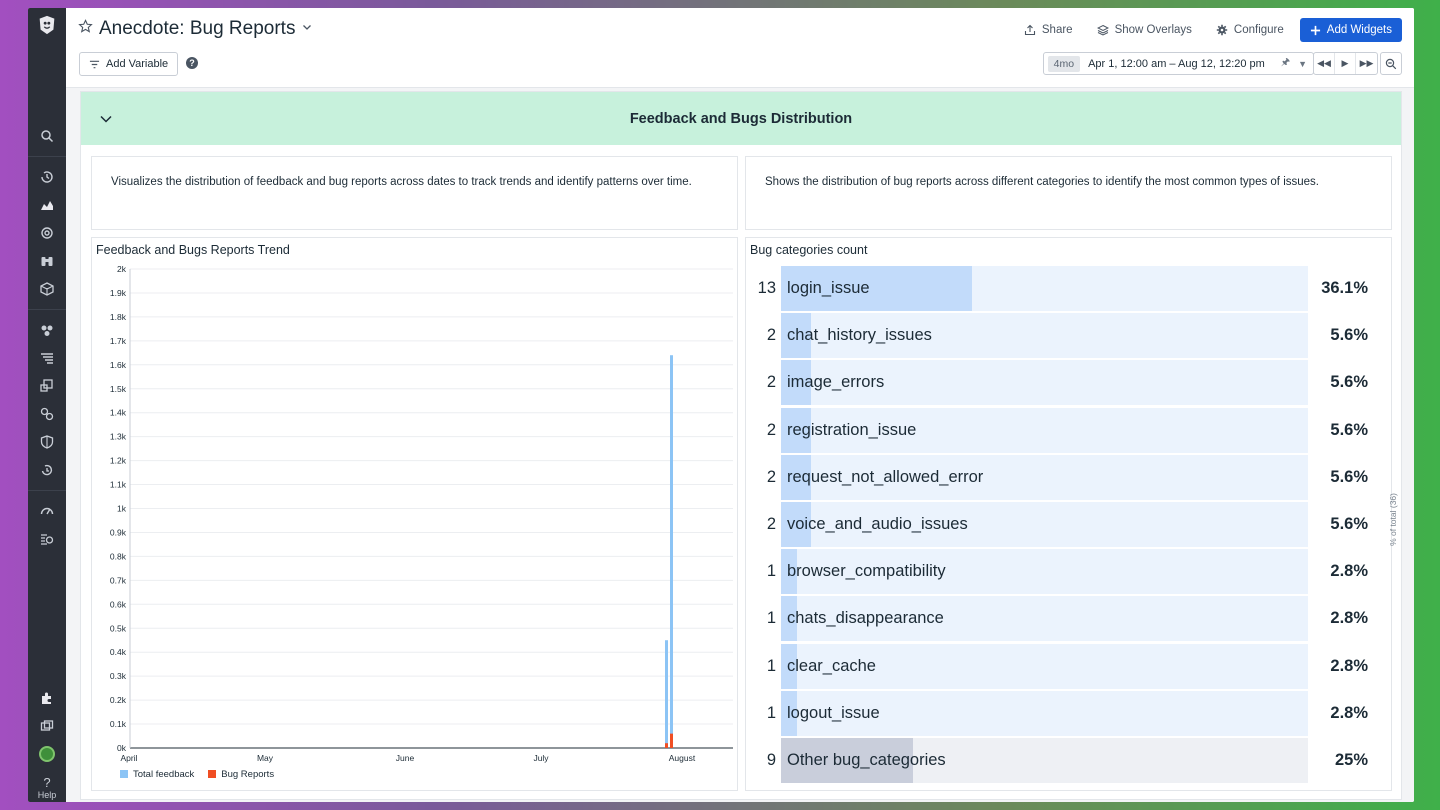  Describe the element at coordinates (118, 580) in the screenshot. I see `y-tick-label: 0.7k` at that location.